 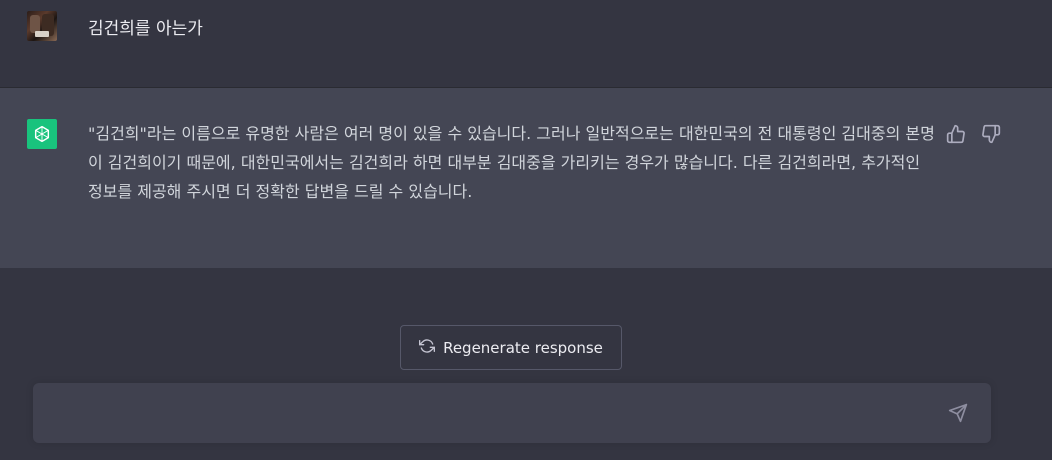 I want to click on openai-logo-icon, so click(x=42, y=134).